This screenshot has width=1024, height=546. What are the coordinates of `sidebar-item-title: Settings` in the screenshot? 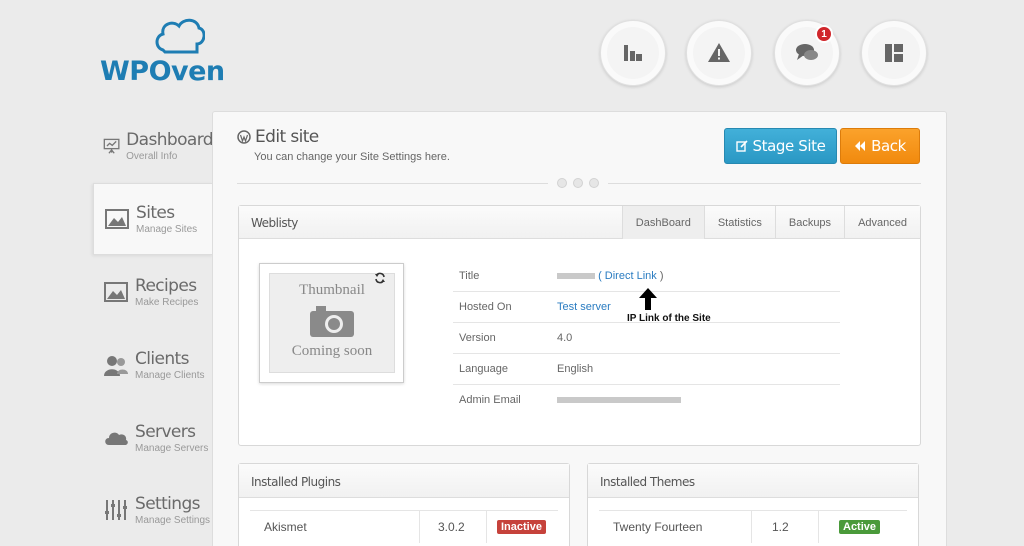 It's located at (168, 503).